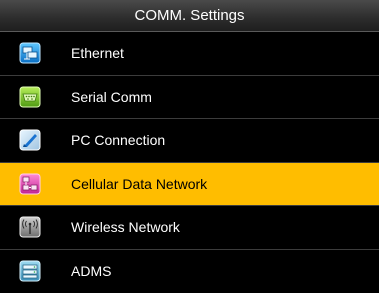 This screenshot has height=293, width=379. What do you see at coordinates (30, 97) in the screenshot?
I see `serial-port-icon` at bounding box center [30, 97].